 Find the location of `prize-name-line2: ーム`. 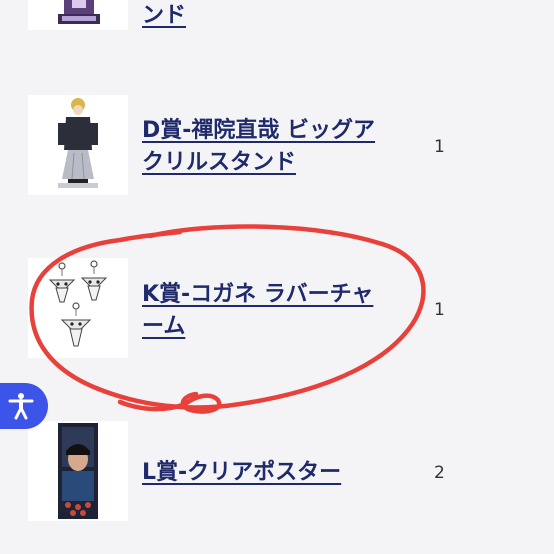

prize-name-line2: ーム is located at coordinates (164, 326).